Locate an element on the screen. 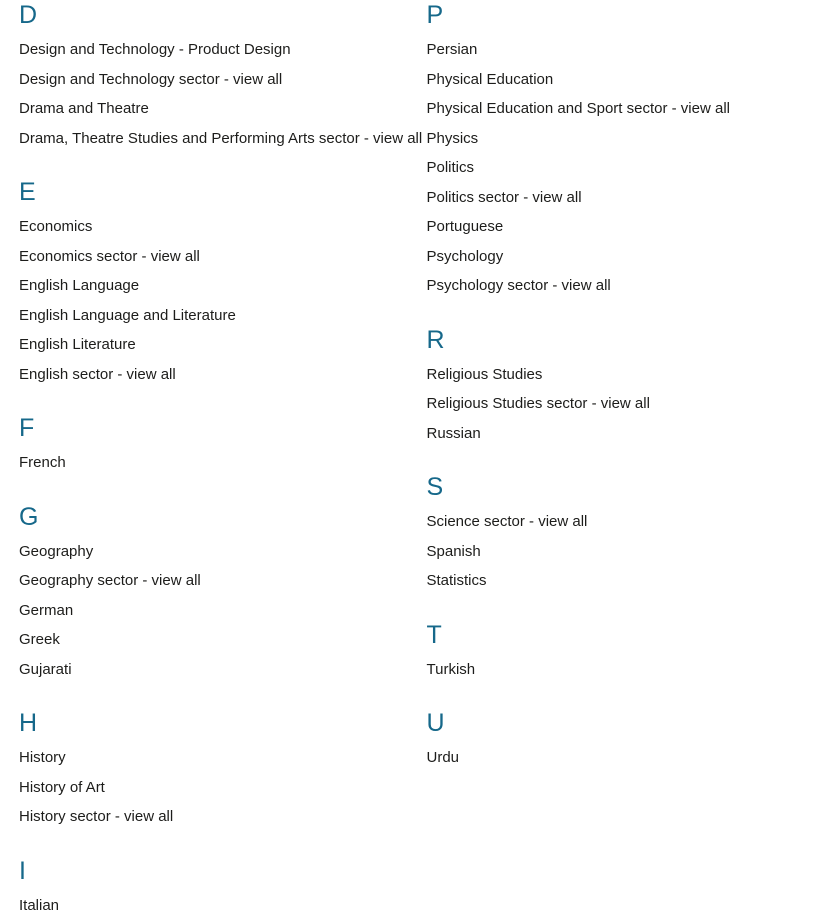 The width and height of the screenshot is (817, 920). list-item: Spanish is located at coordinates (617, 552).